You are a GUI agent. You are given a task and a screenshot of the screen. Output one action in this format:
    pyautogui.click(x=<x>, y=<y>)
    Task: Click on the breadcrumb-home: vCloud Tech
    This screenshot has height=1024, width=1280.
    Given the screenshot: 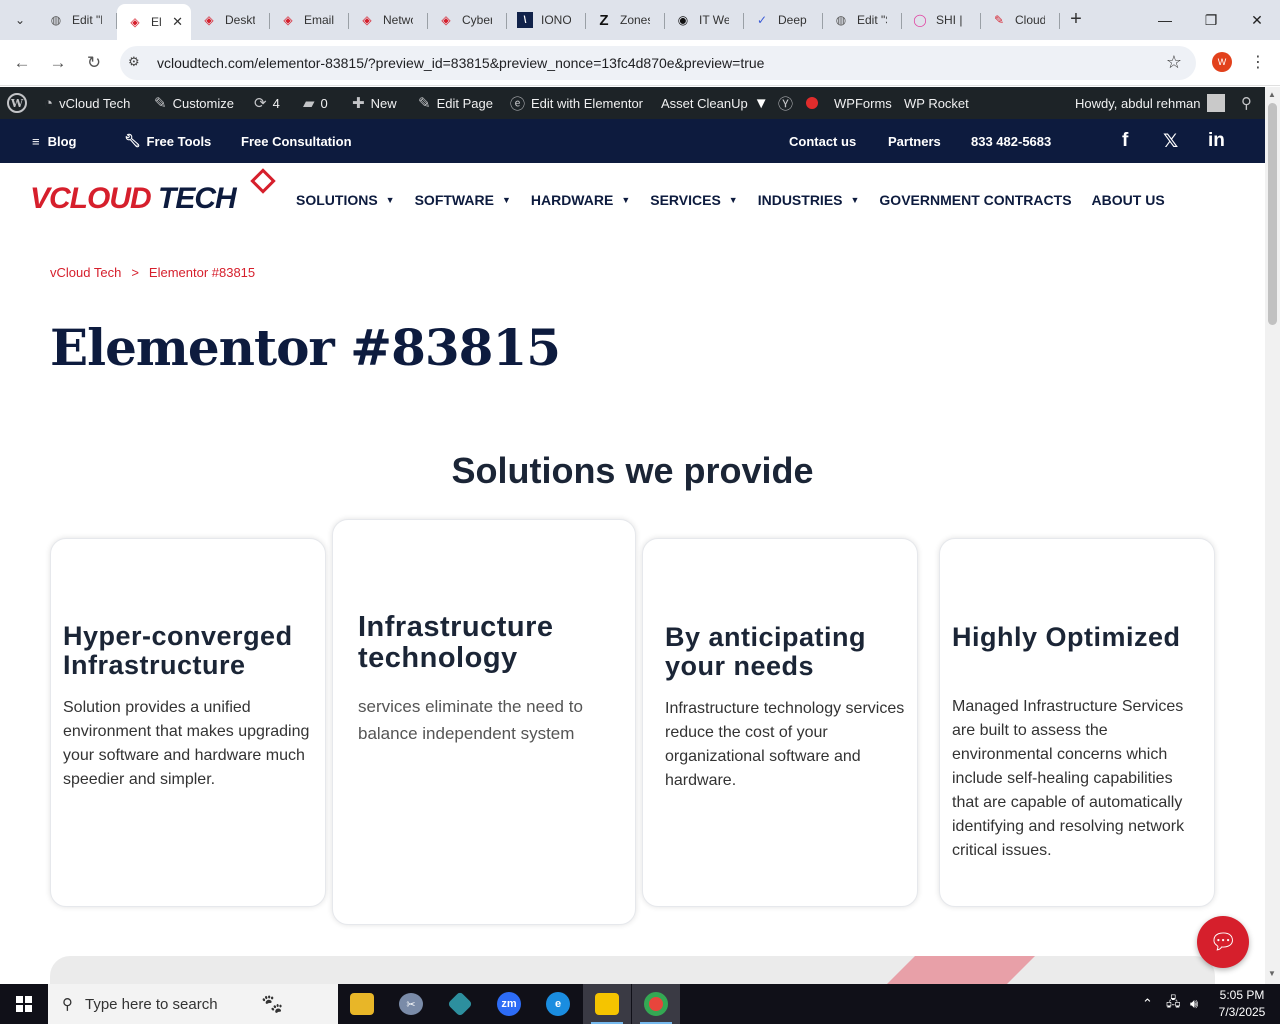 What is the action you would take?
    pyautogui.click(x=85, y=272)
    